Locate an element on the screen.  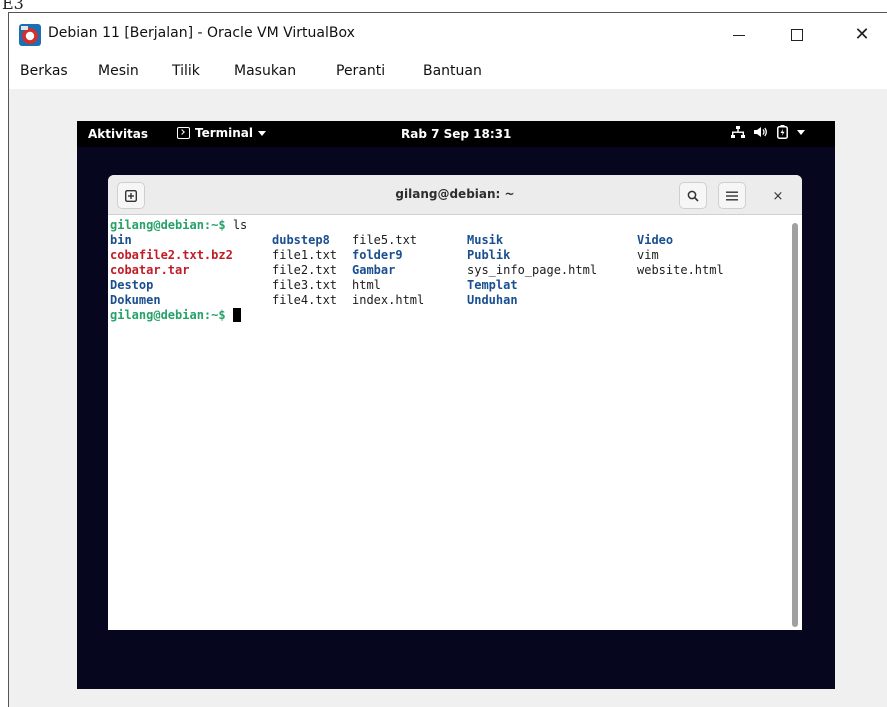
clock: Rab 7 Sep 18:31 is located at coordinates (456, 134).